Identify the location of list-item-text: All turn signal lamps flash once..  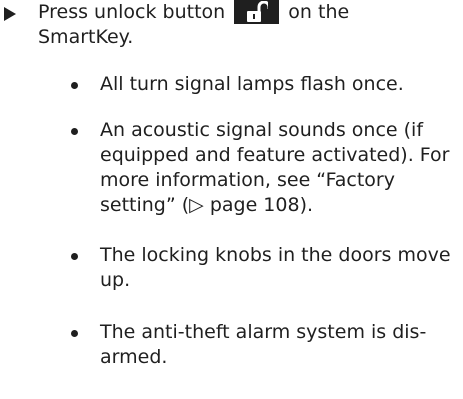
(252, 84).